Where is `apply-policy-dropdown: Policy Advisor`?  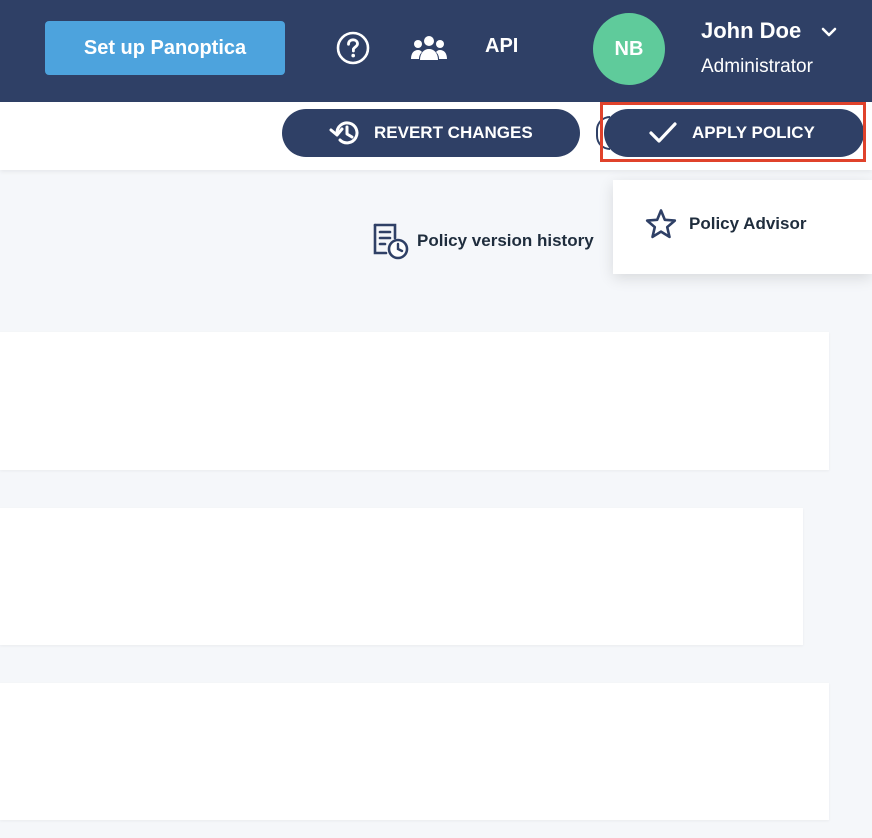
apply-policy-dropdown: Policy Advisor is located at coordinates (742, 227).